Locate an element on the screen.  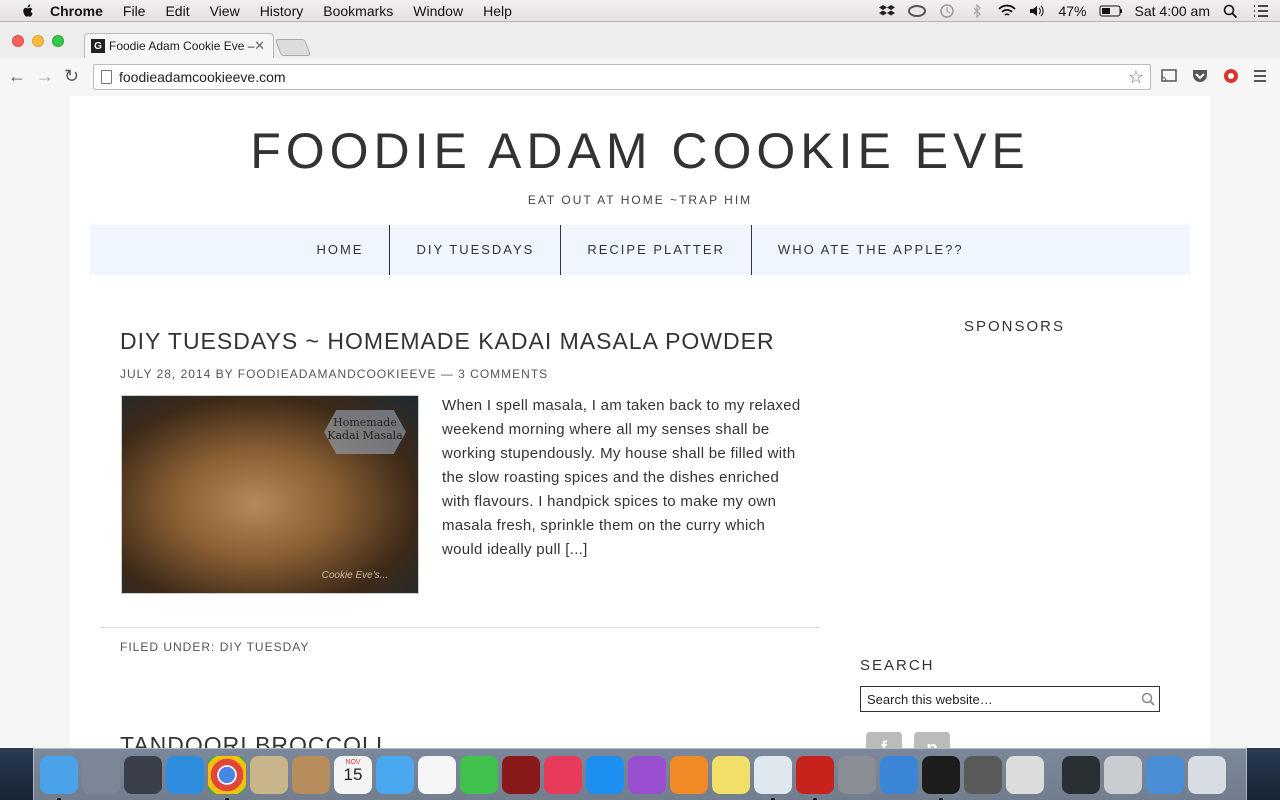
alfred-icon is located at coordinates (1025, 774).